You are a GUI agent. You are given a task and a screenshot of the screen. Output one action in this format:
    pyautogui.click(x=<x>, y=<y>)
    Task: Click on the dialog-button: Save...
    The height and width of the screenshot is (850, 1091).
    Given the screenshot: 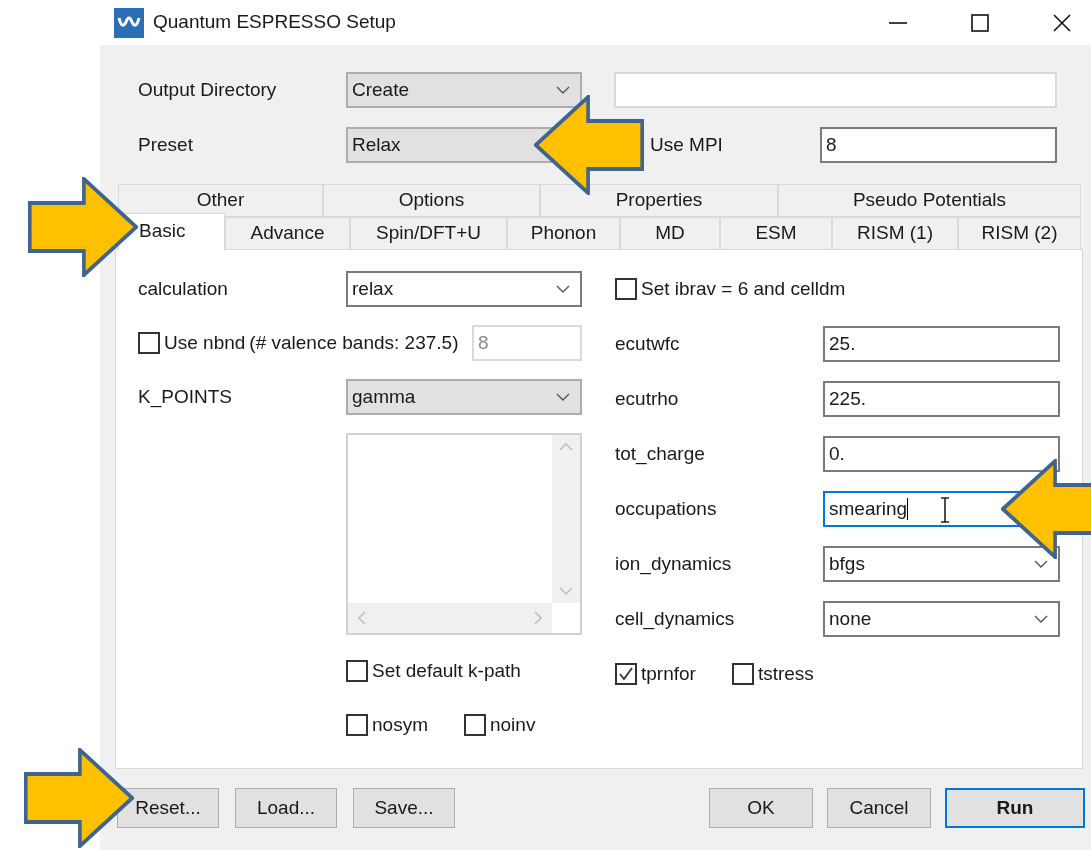 What is the action you would take?
    pyautogui.click(x=404, y=808)
    